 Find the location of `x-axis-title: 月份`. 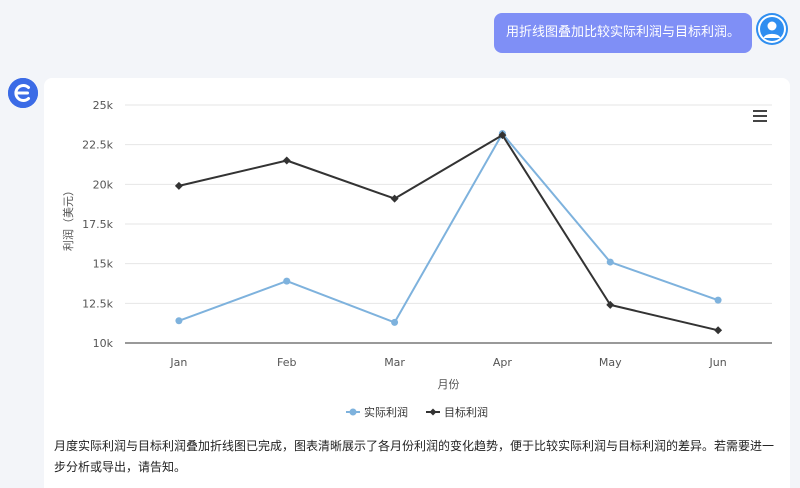

x-axis-title: 月份 is located at coordinates (449, 384).